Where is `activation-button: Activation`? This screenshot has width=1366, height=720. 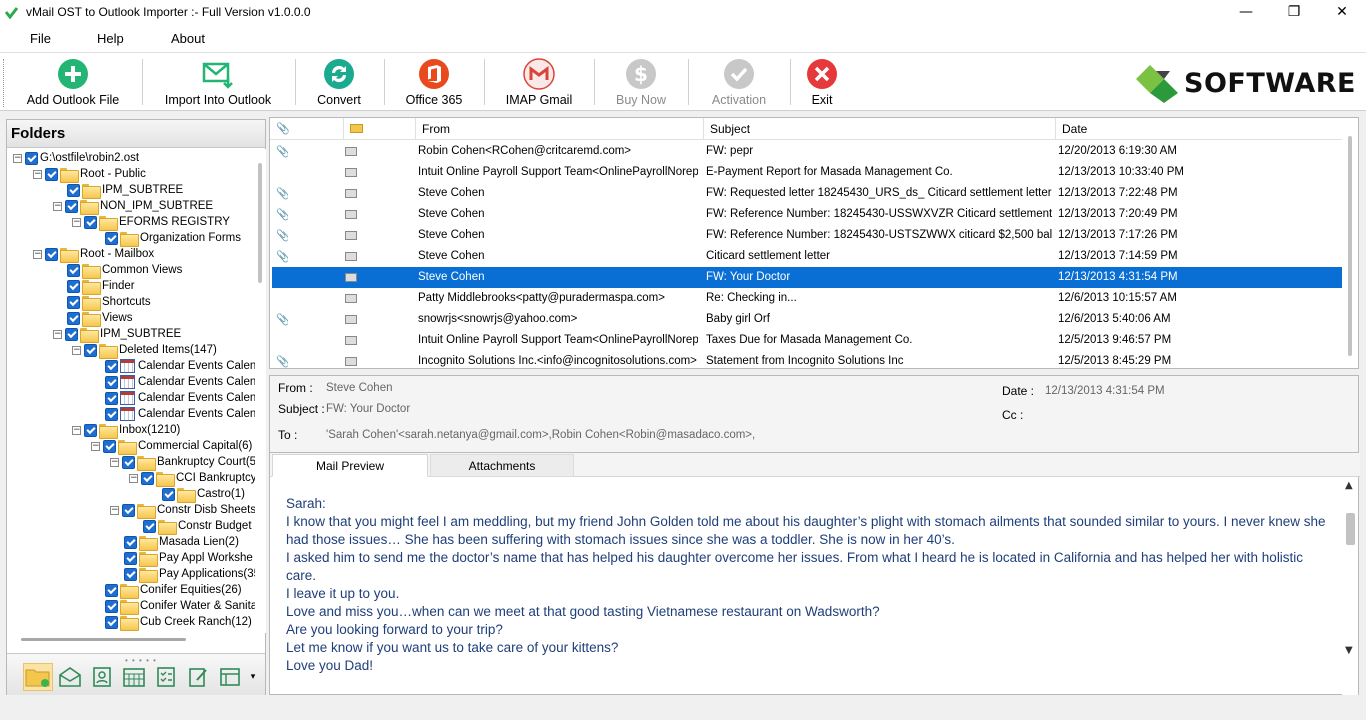
activation-button: Activation is located at coordinates (739, 82).